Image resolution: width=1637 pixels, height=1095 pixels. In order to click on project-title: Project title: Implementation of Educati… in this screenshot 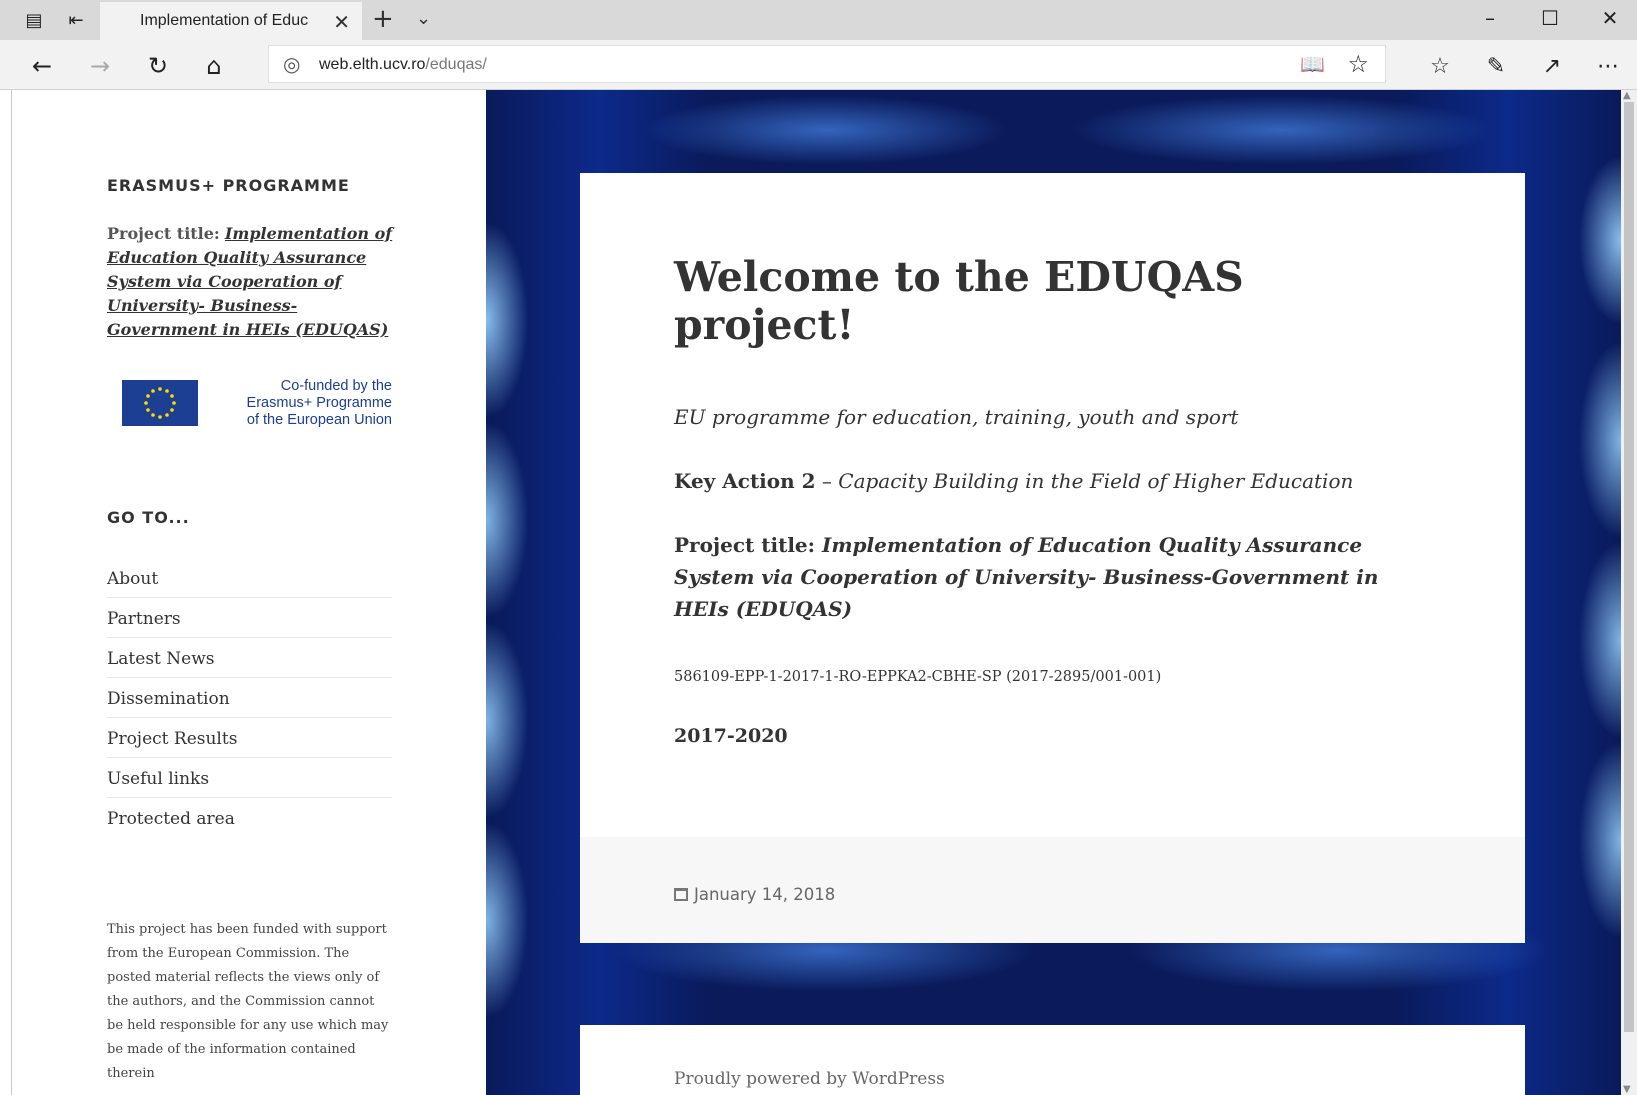, I will do `click(1054, 577)`.